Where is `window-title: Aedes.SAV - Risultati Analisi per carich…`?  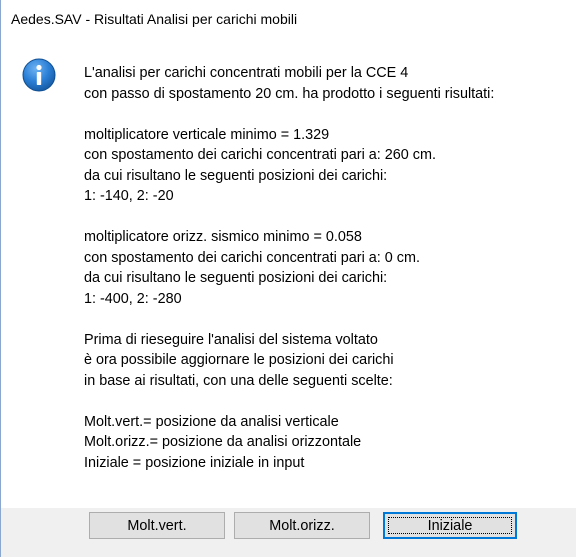 window-title: Aedes.SAV - Risultati Analisi per carich… is located at coordinates (154, 19).